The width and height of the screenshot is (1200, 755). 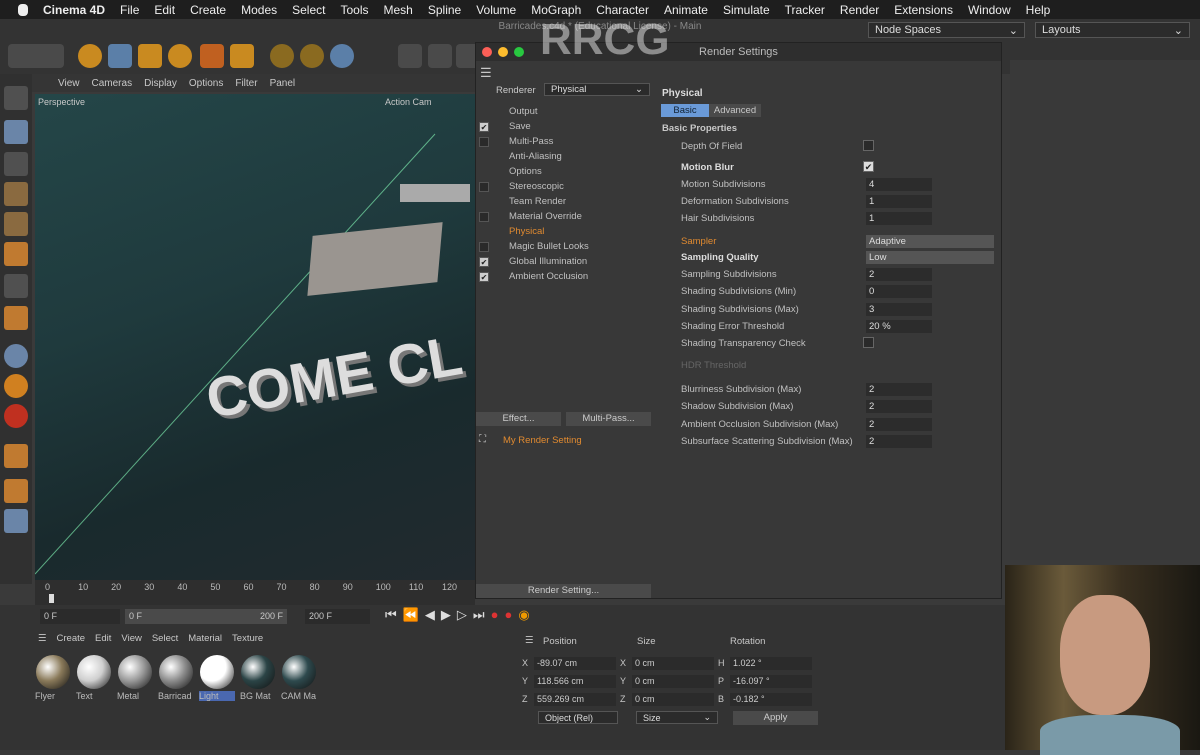 I want to click on render-icon, so click(x=440, y=56).